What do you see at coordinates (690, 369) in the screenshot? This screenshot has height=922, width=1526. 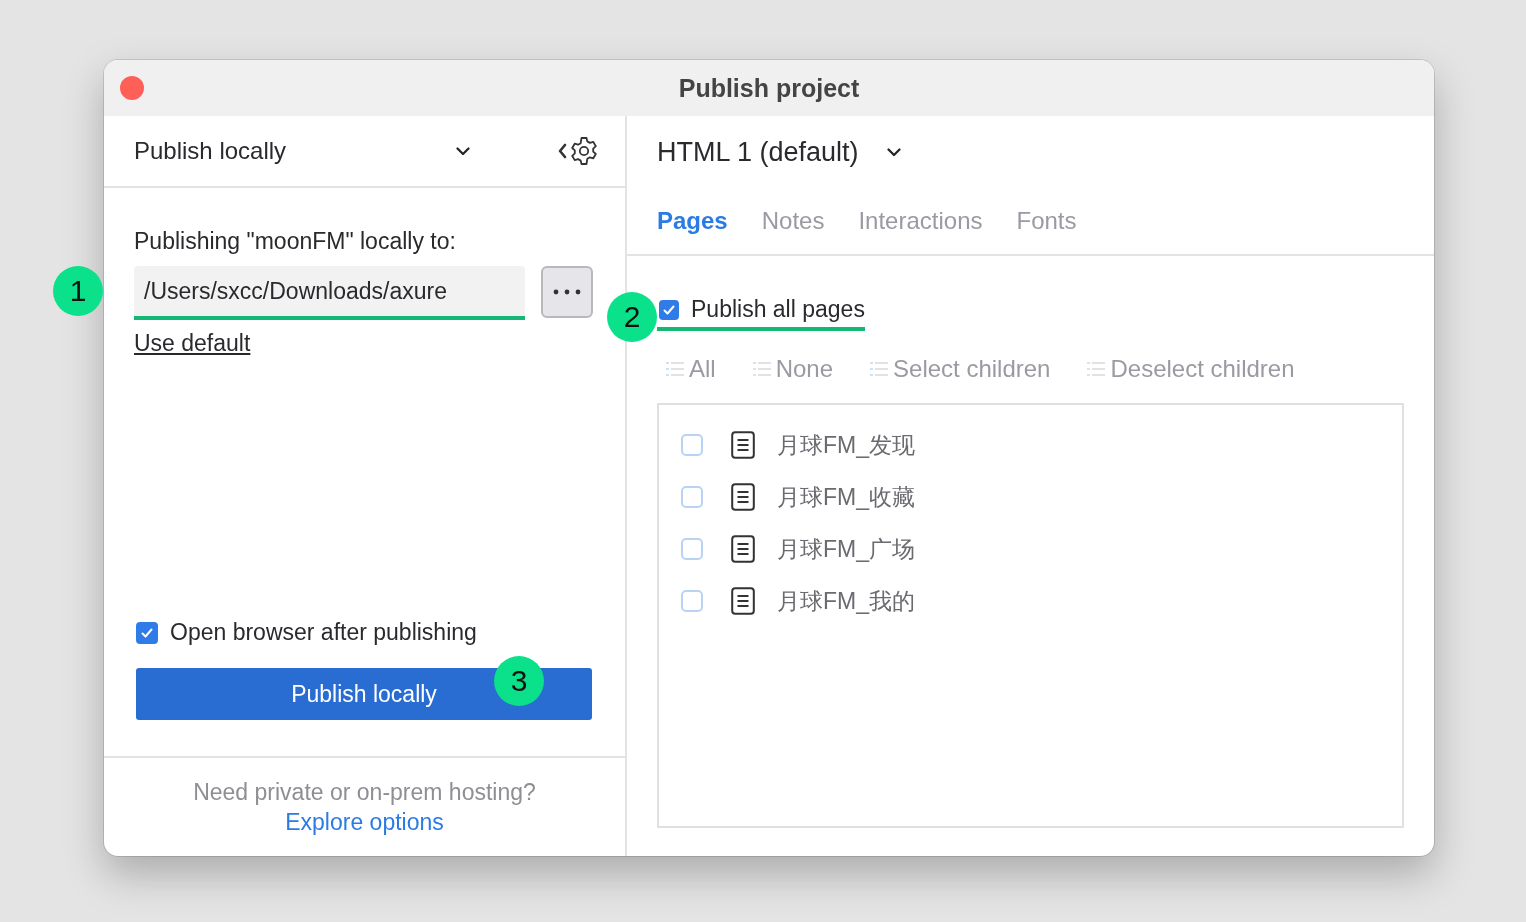 I see `selection-button: All` at bounding box center [690, 369].